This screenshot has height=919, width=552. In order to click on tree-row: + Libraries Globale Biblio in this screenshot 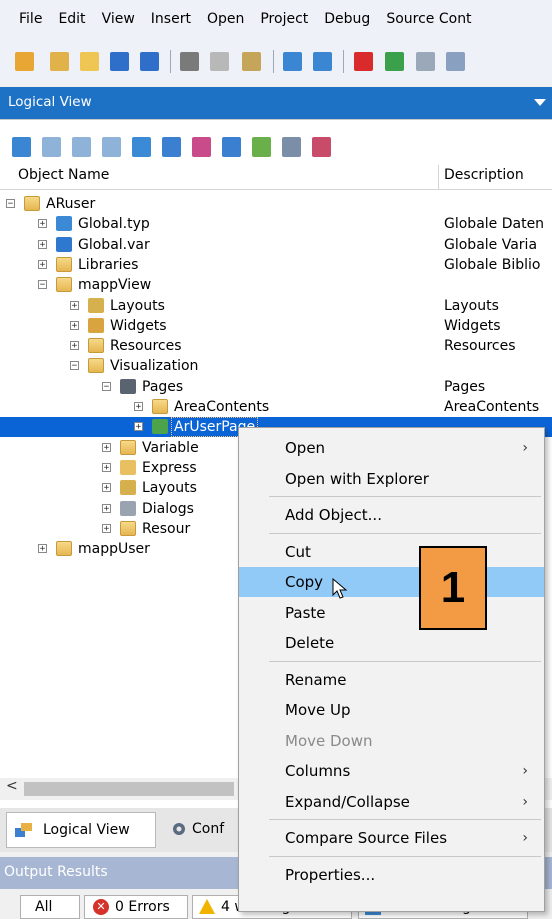, I will do `click(276, 265)`.